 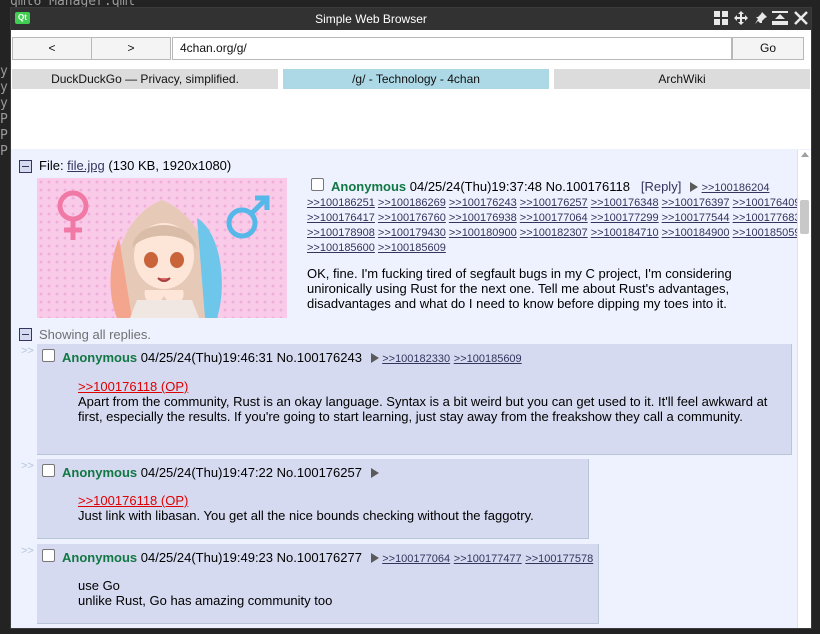 What do you see at coordinates (741, 19) in the screenshot?
I see `move-icon` at bounding box center [741, 19].